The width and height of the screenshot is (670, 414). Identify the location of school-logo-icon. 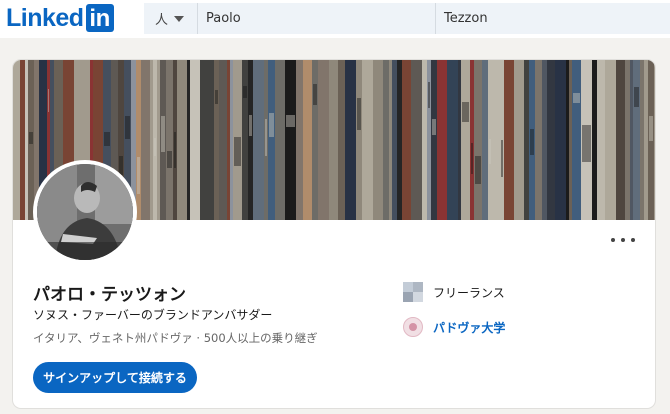
(413, 327).